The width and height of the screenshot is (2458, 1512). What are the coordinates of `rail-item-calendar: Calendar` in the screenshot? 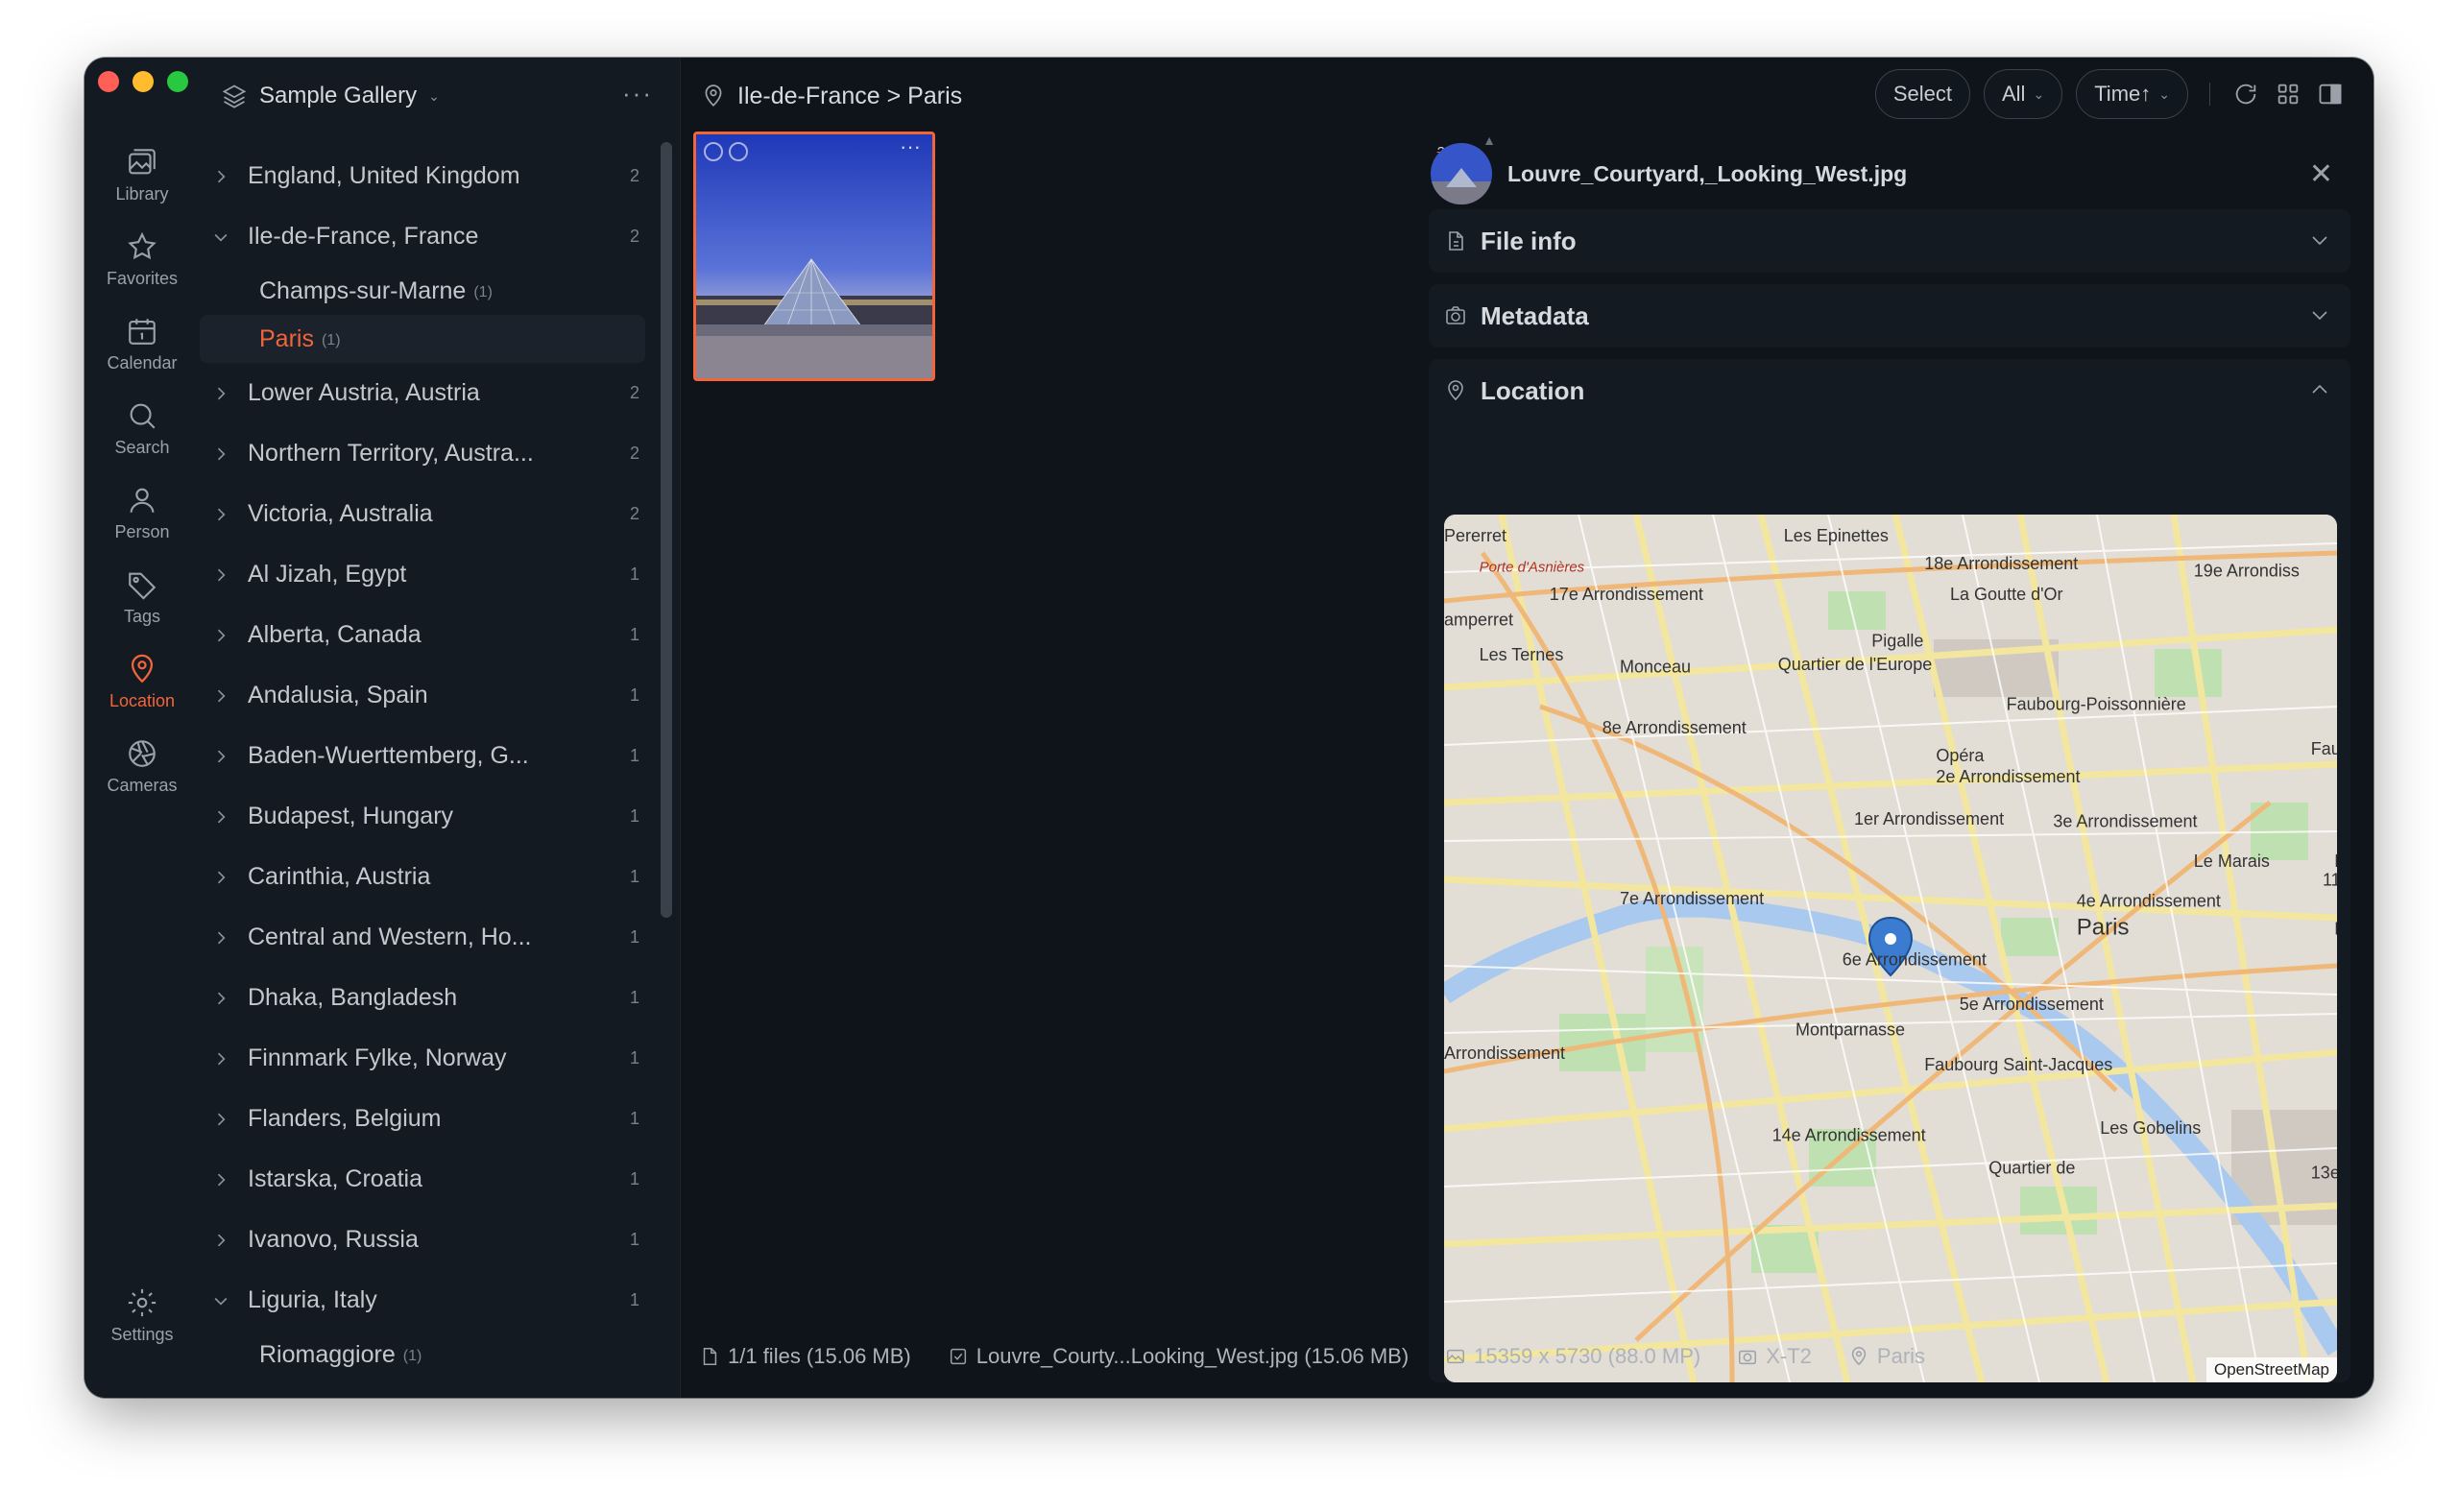 It's located at (142, 343).